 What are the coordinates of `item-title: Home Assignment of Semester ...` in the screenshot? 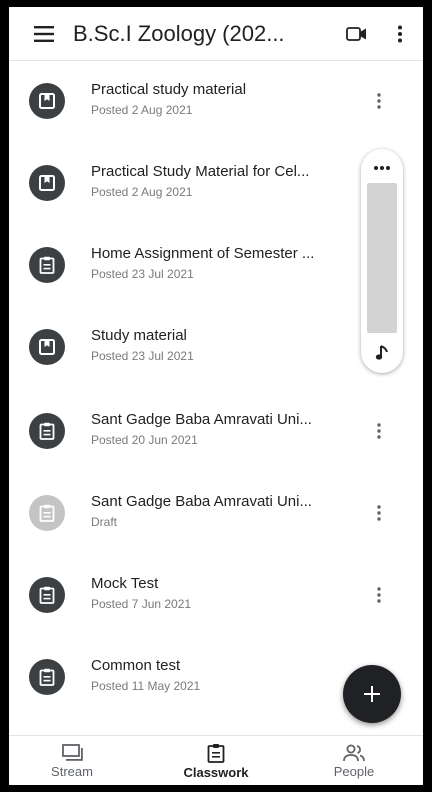 It's located at (203, 253).